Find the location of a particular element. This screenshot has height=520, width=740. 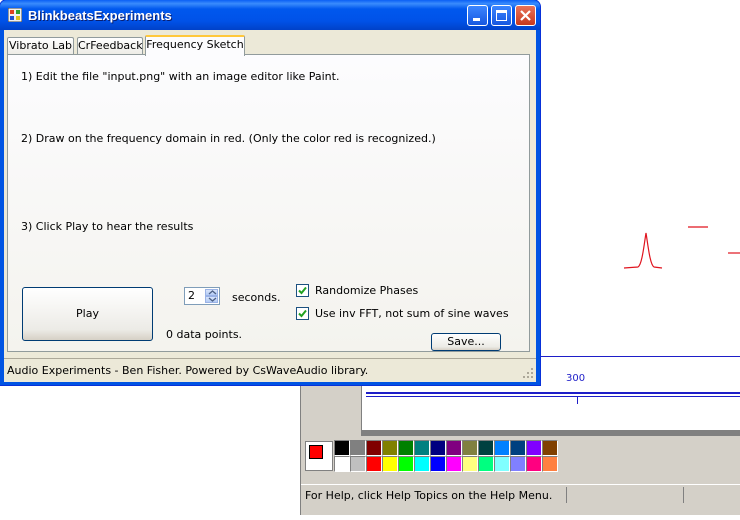

current-colors is located at coordinates (319, 456).